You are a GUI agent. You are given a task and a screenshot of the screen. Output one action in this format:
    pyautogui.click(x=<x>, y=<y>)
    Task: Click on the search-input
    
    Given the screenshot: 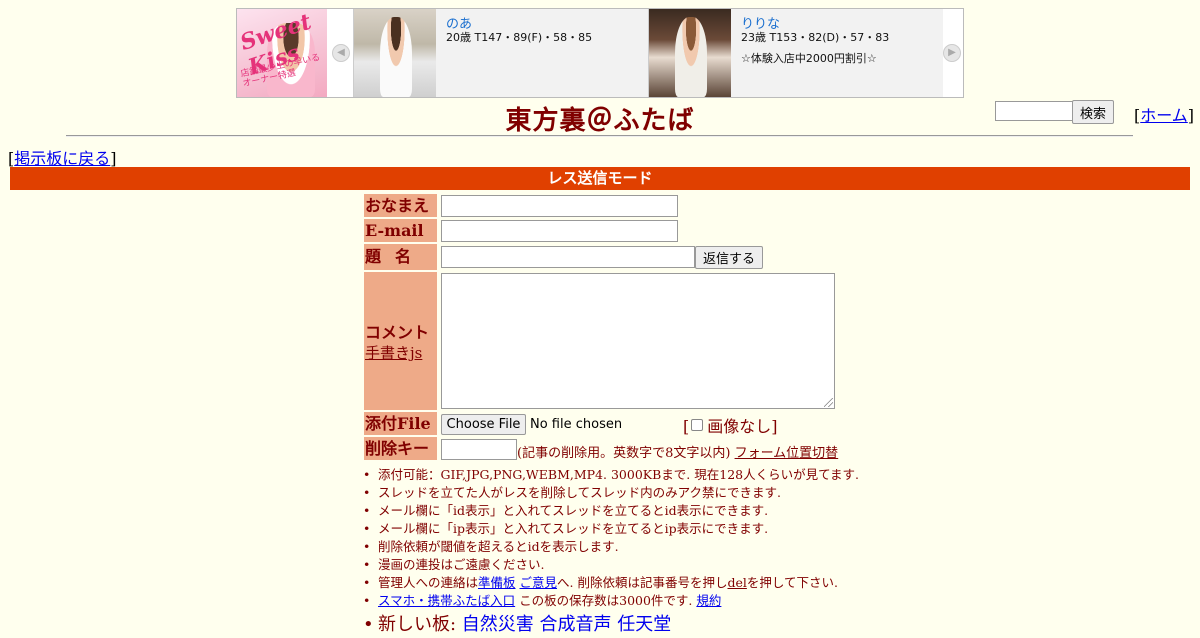 What is the action you would take?
    pyautogui.click(x=1035, y=111)
    